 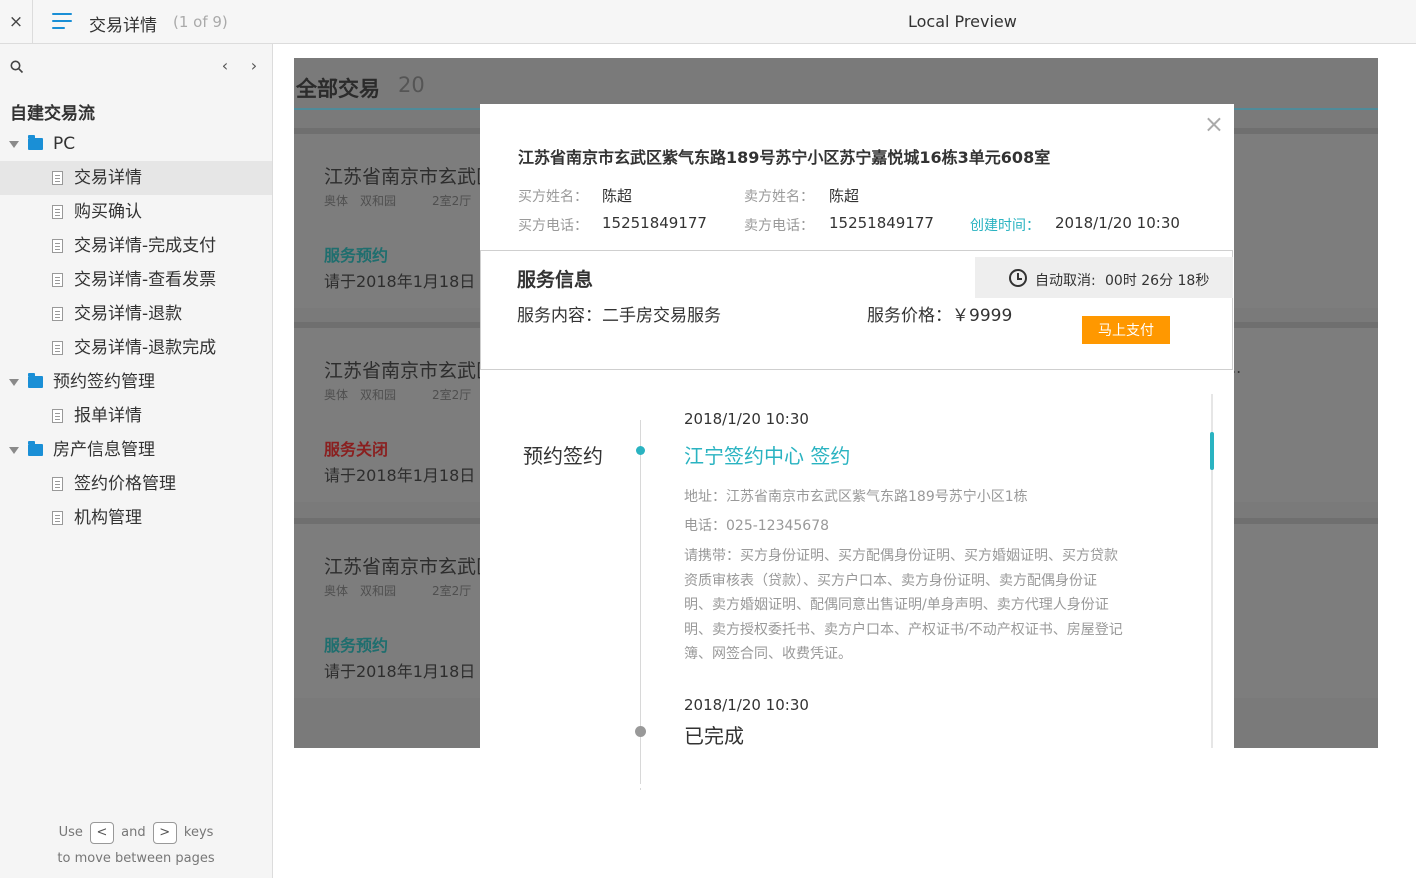 I want to click on timeline-dot-done, so click(x=640, y=731).